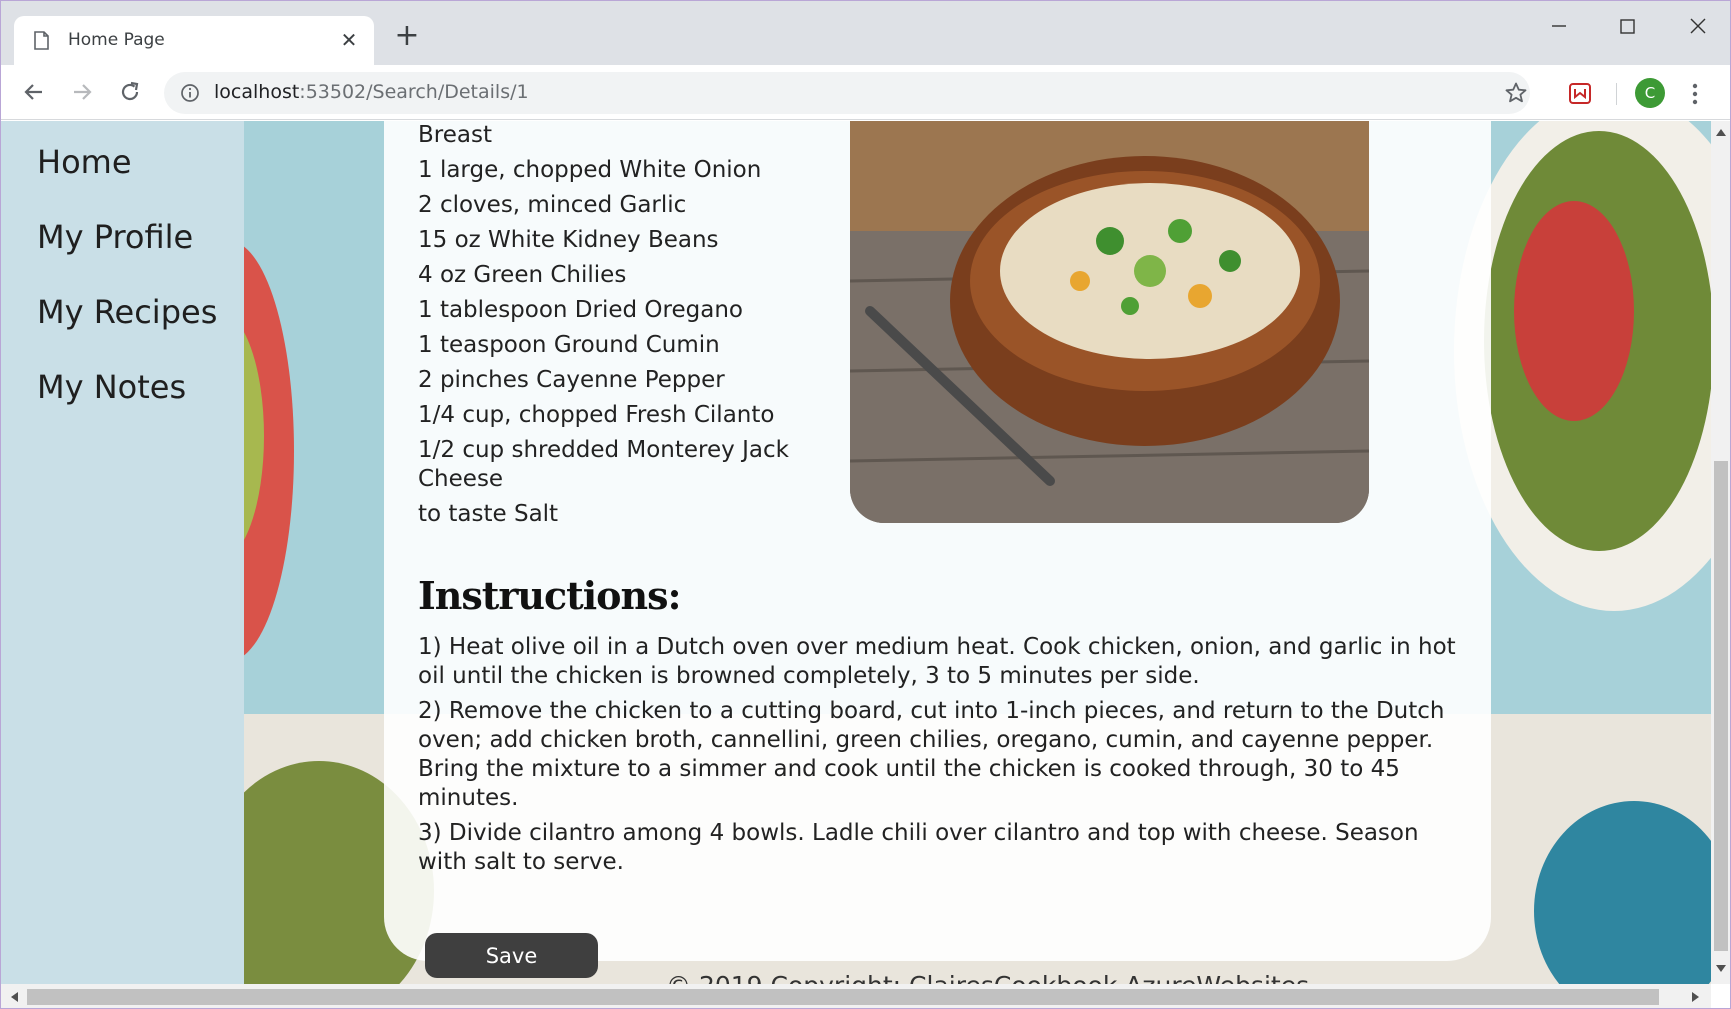  Describe the element at coordinates (552, 205) in the screenshot. I see `ingredient-item: 2 cloves, minced Garlic` at that location.